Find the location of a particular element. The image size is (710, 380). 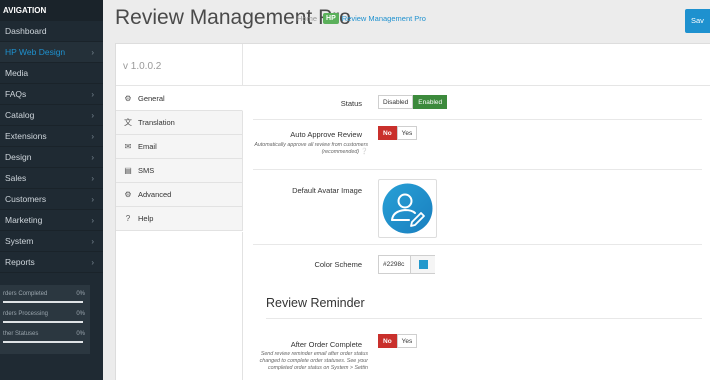

tab-advanced: ⚙ Advanced is located at coordinates (179, 195).